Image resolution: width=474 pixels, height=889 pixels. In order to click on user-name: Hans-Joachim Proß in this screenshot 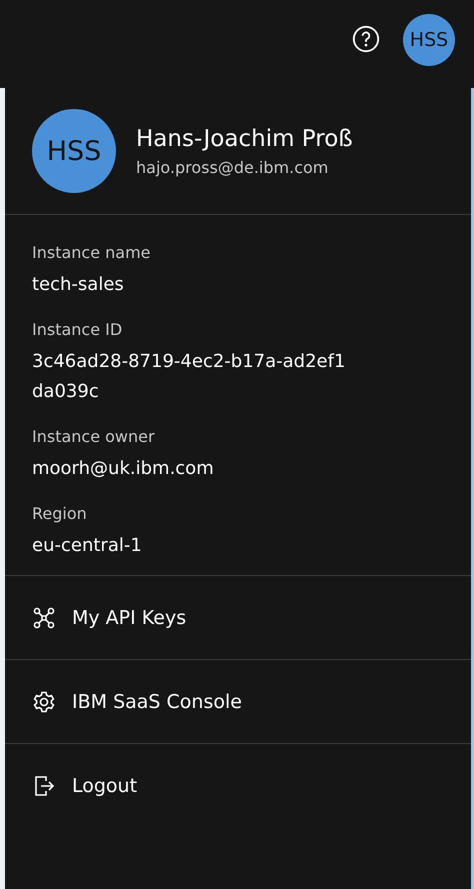, I will do `click(244, 139)`.